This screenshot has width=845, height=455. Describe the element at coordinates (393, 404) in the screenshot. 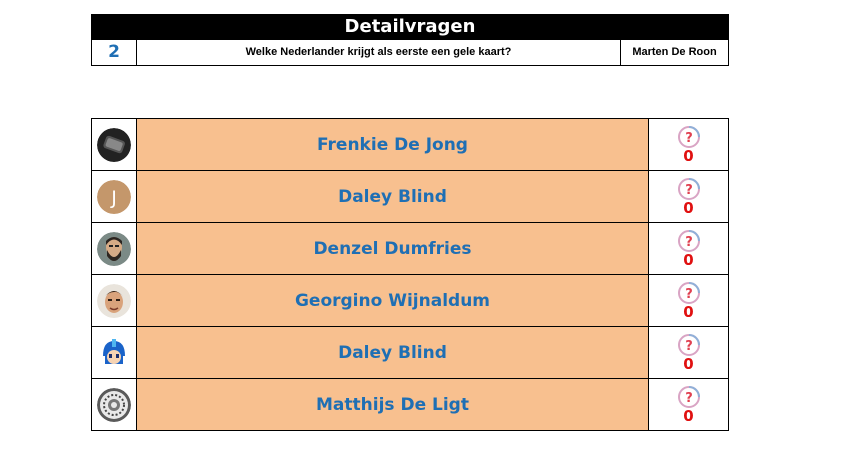

I see `player-name: Matthijs De Ligt` at that location.